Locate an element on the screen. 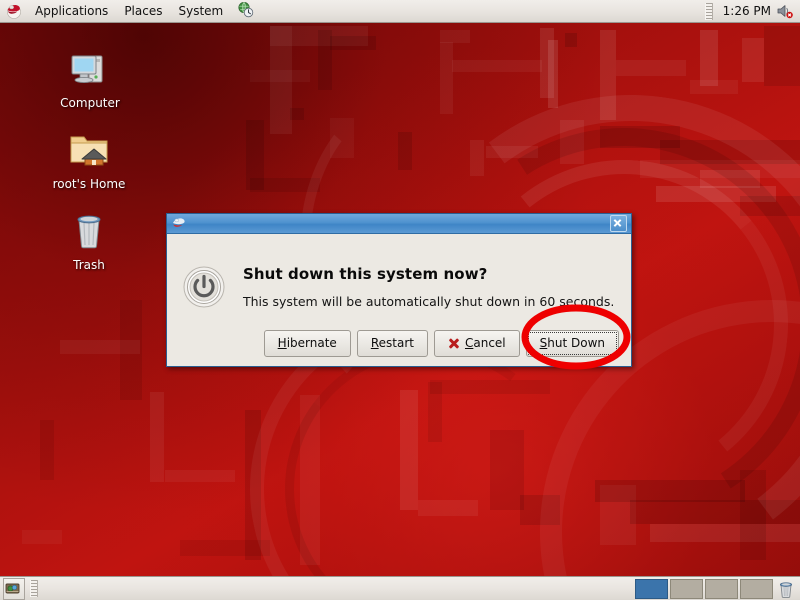 This screenshot has height=600, width=800. globe-clock-updater-icon is located at coordinates (245, 11).